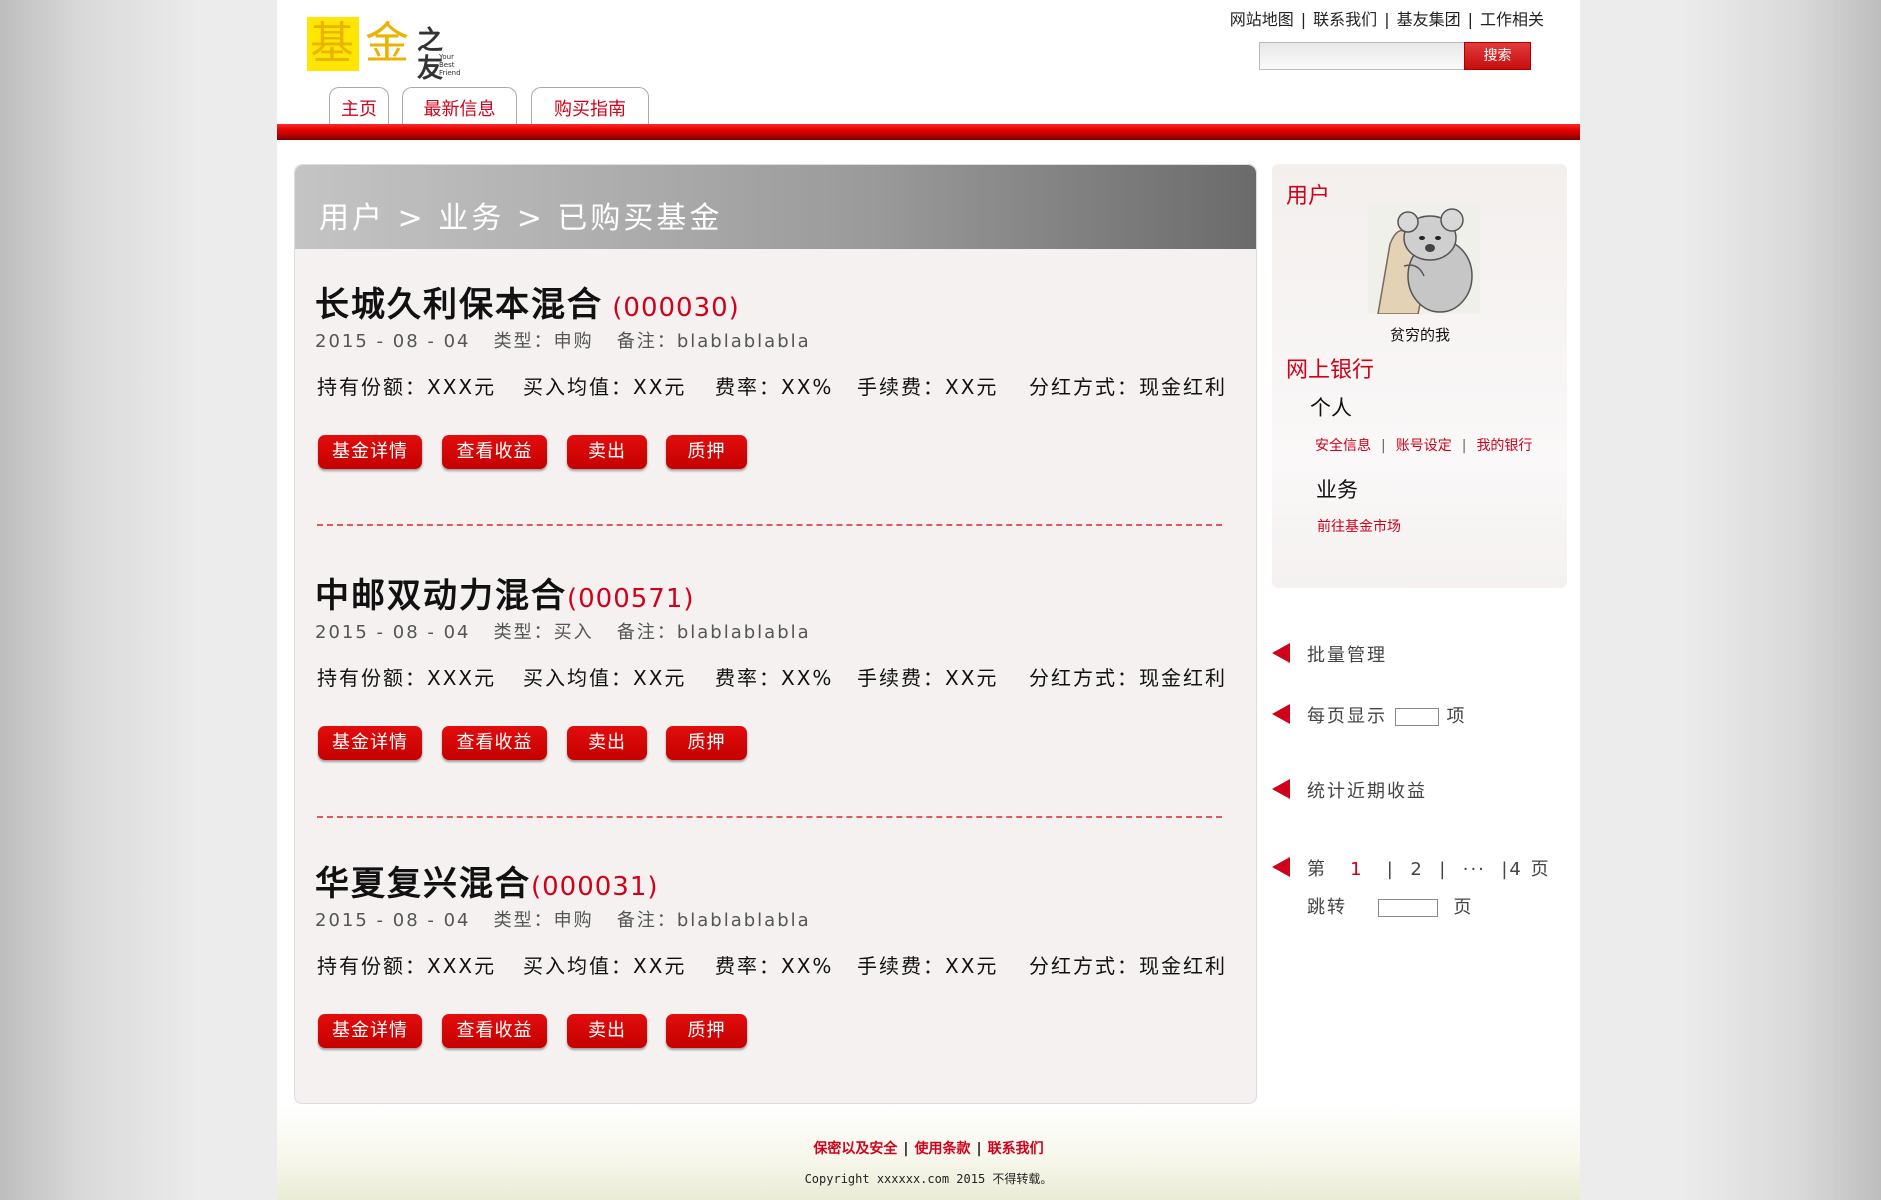 The height and width of the screenshot is (1200, 1881). What do you see at coordinates (459, 106) in the screenshot?
I see `tab-latest-news: 最新信息` at bounding box center [459, 106].